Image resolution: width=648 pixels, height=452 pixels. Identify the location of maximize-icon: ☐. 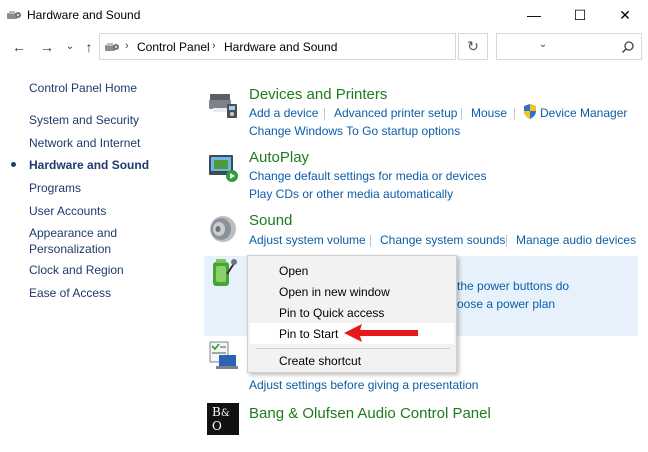
(580, 14).